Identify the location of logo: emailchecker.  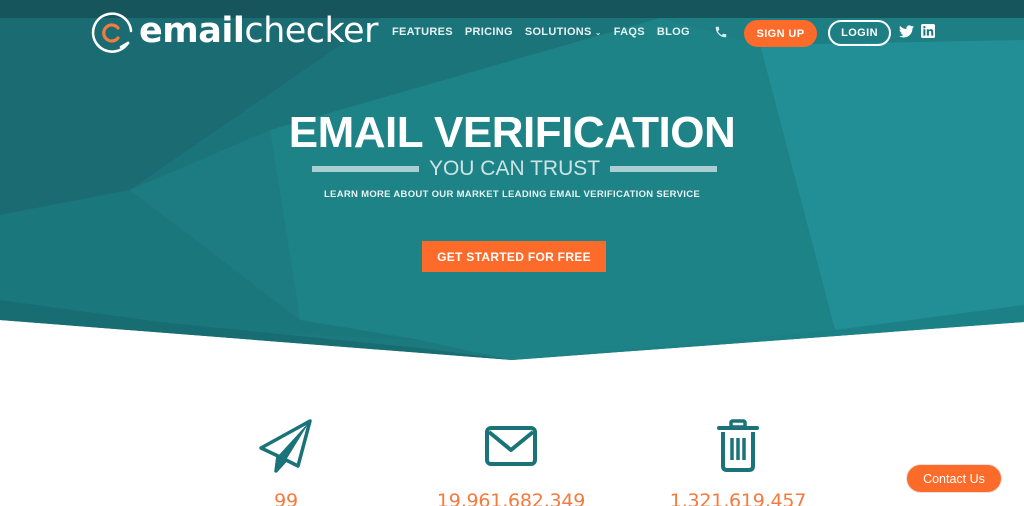
(233, 33).